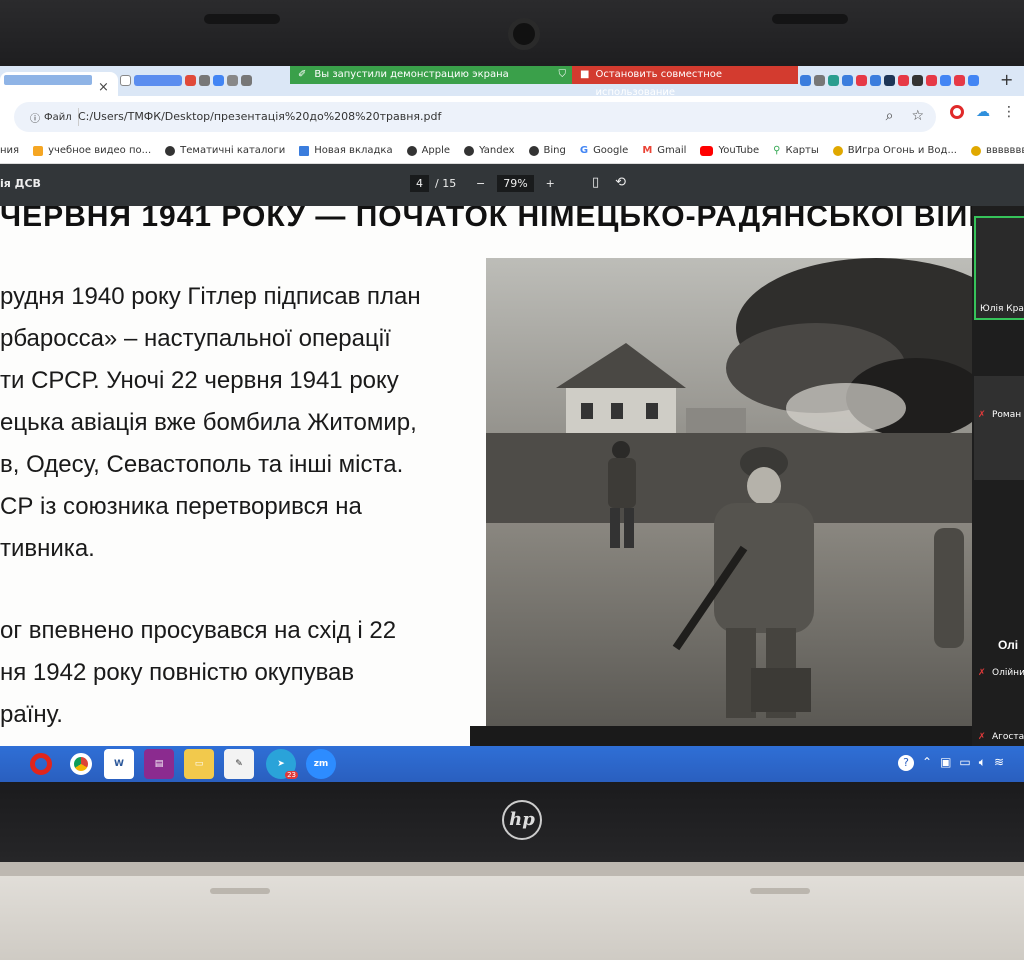 Image resolution: width=1024 pixels, height=960 pixels. Describe the element at coordinates (428, 150) in the screenshot. I see `bookmark-item: Apple` at that location.